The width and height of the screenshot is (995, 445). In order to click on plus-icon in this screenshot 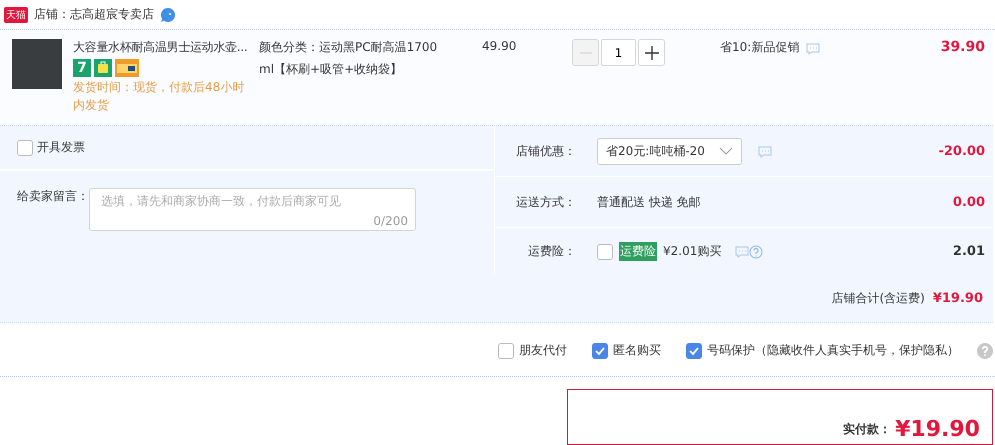, I will do `click(651, 53)`.